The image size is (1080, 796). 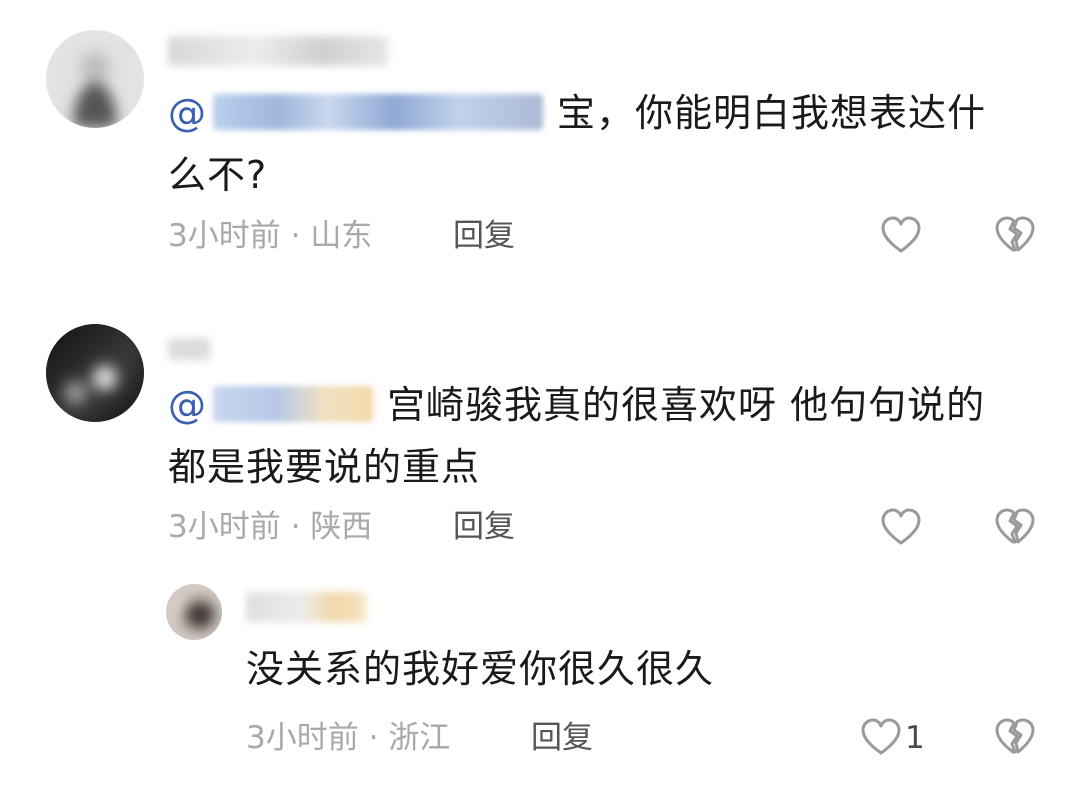 I want to click on comment-text-line1: 宫崎骏我真的很喜欢呀 他句句说的, so click(x=686, y=405).